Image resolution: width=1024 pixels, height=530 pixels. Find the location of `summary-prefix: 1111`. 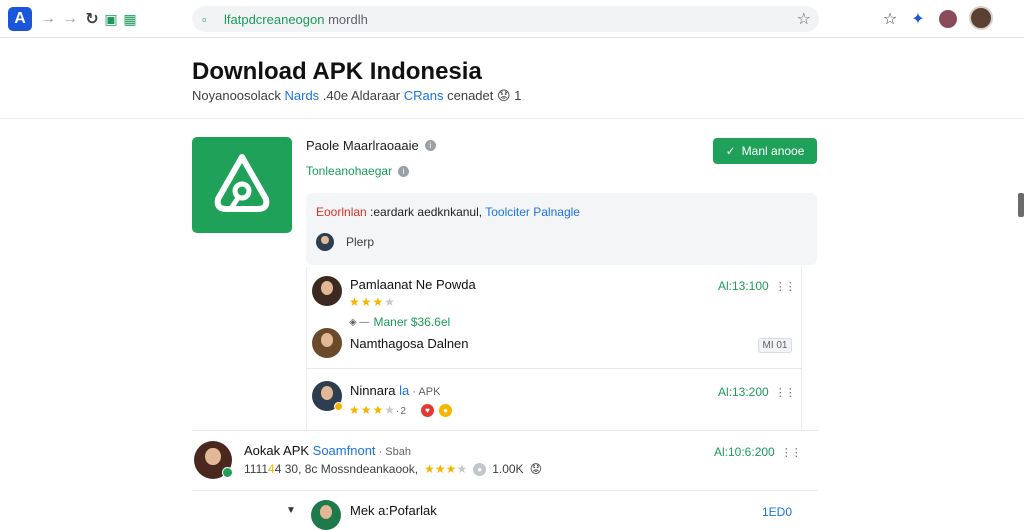

summary-prefix: 1111 is located at coordinates (256, 469).